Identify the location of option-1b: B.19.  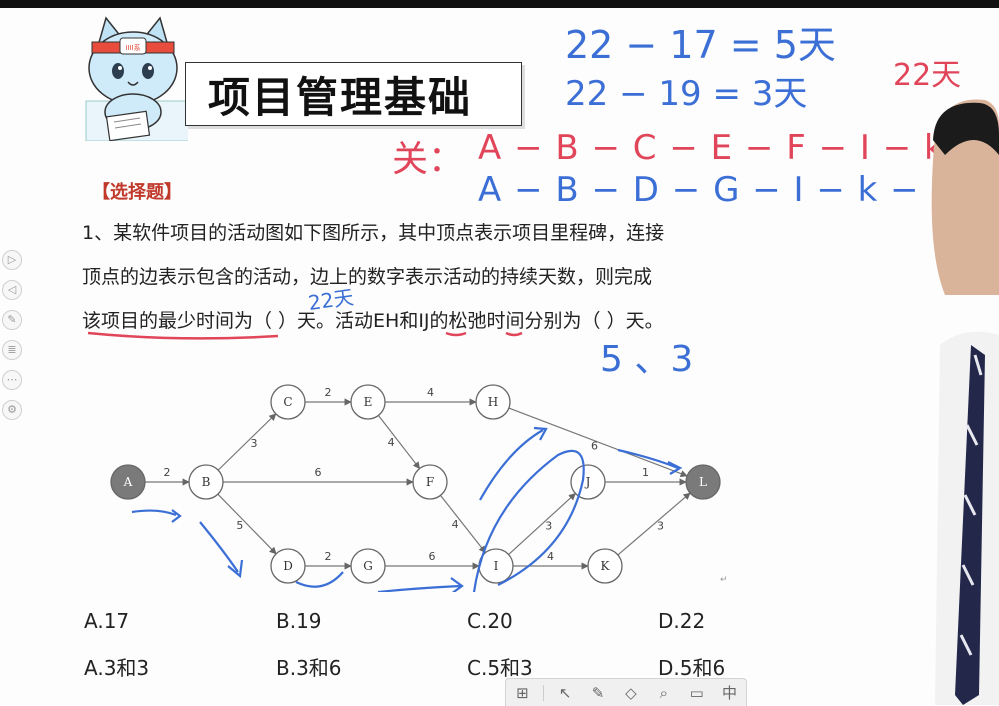
(299, 621).